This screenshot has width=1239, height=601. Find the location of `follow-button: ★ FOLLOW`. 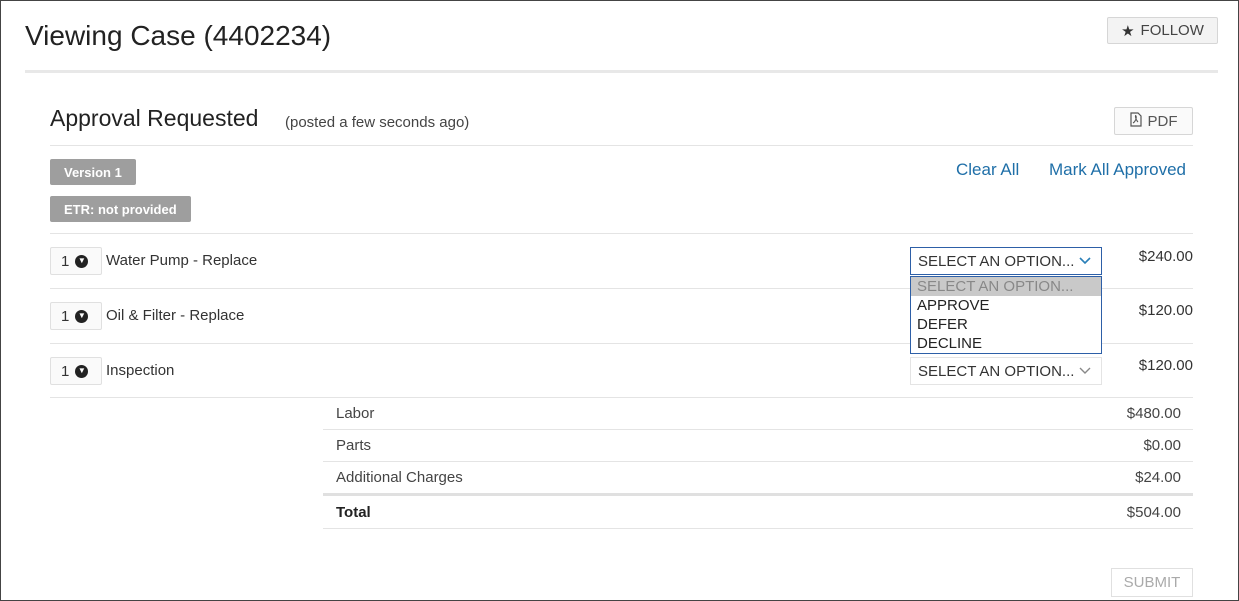

follow-button: ★ FOLLOW is located at coordinates (1162, 30).